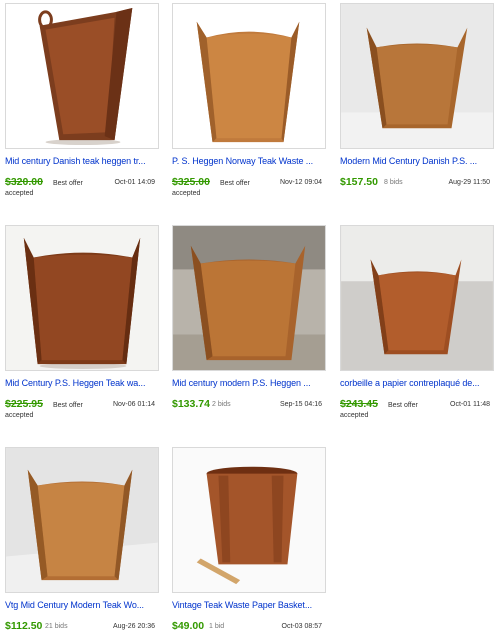 Image resolution: width=496 pixels, height=640 pixels. I want to click on listing-price: $225.95, so click(24, 404).